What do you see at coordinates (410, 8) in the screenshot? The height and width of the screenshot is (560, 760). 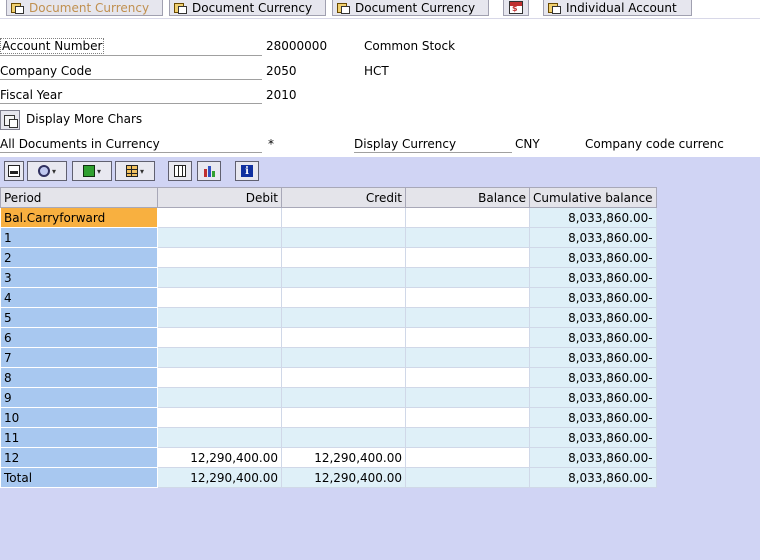 I see `document-currency-button-2: Document Currency` at bounding box center [410, 8].